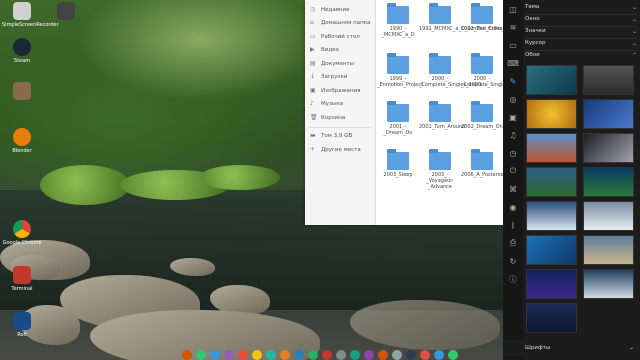 The image size is (640, 360). I want to click on sidebar-item-other-locations: + Другие места, so click(340, 150).